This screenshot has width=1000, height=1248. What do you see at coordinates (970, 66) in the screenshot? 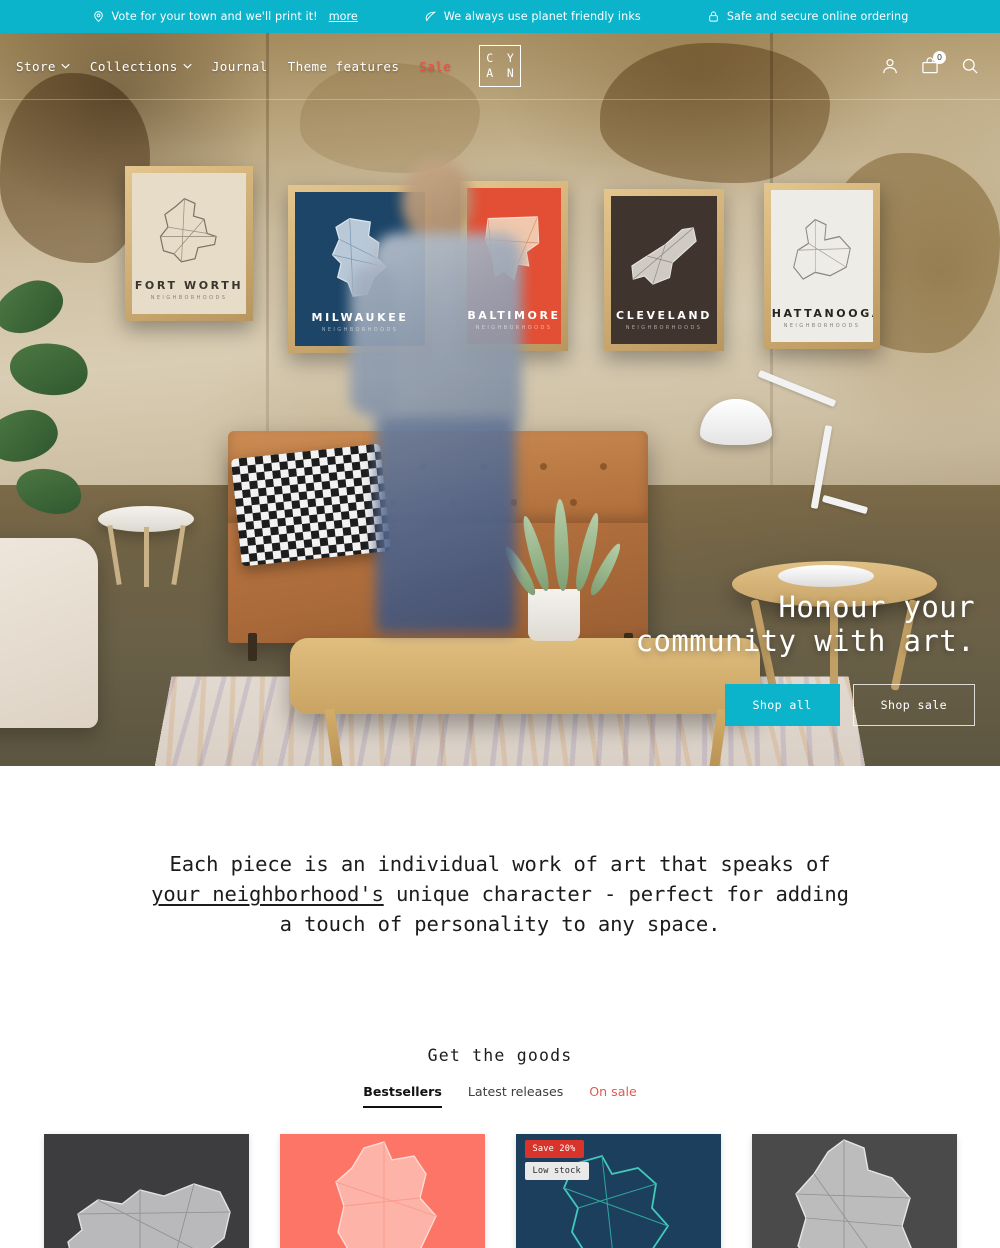
I see `search-icon` at bounding box center [970, 66].